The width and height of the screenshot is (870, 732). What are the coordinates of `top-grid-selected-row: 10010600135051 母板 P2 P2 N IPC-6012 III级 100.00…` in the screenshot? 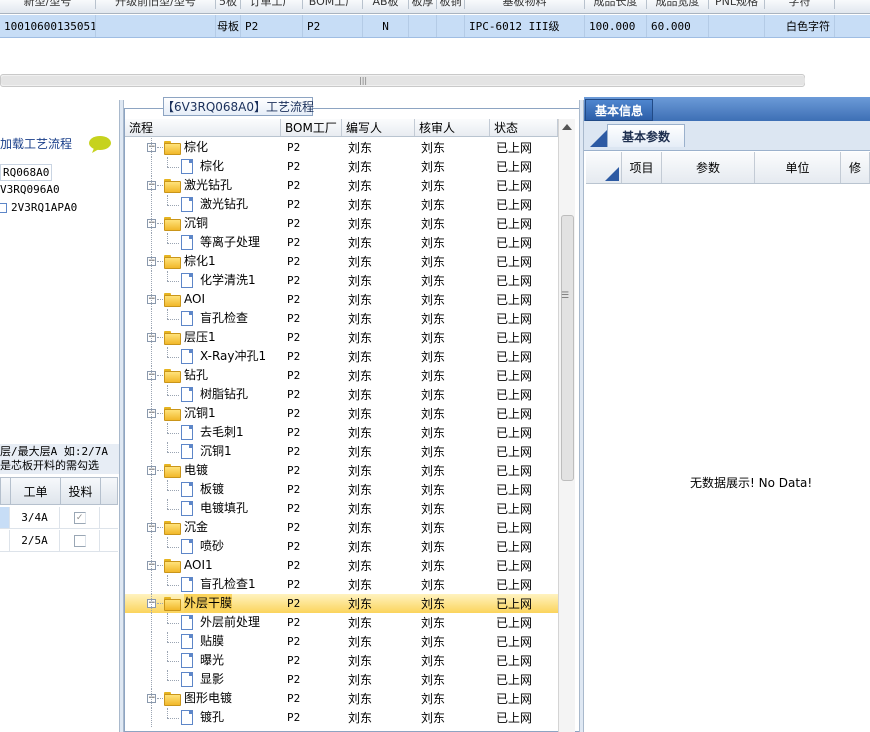 It's located at (435, 26).